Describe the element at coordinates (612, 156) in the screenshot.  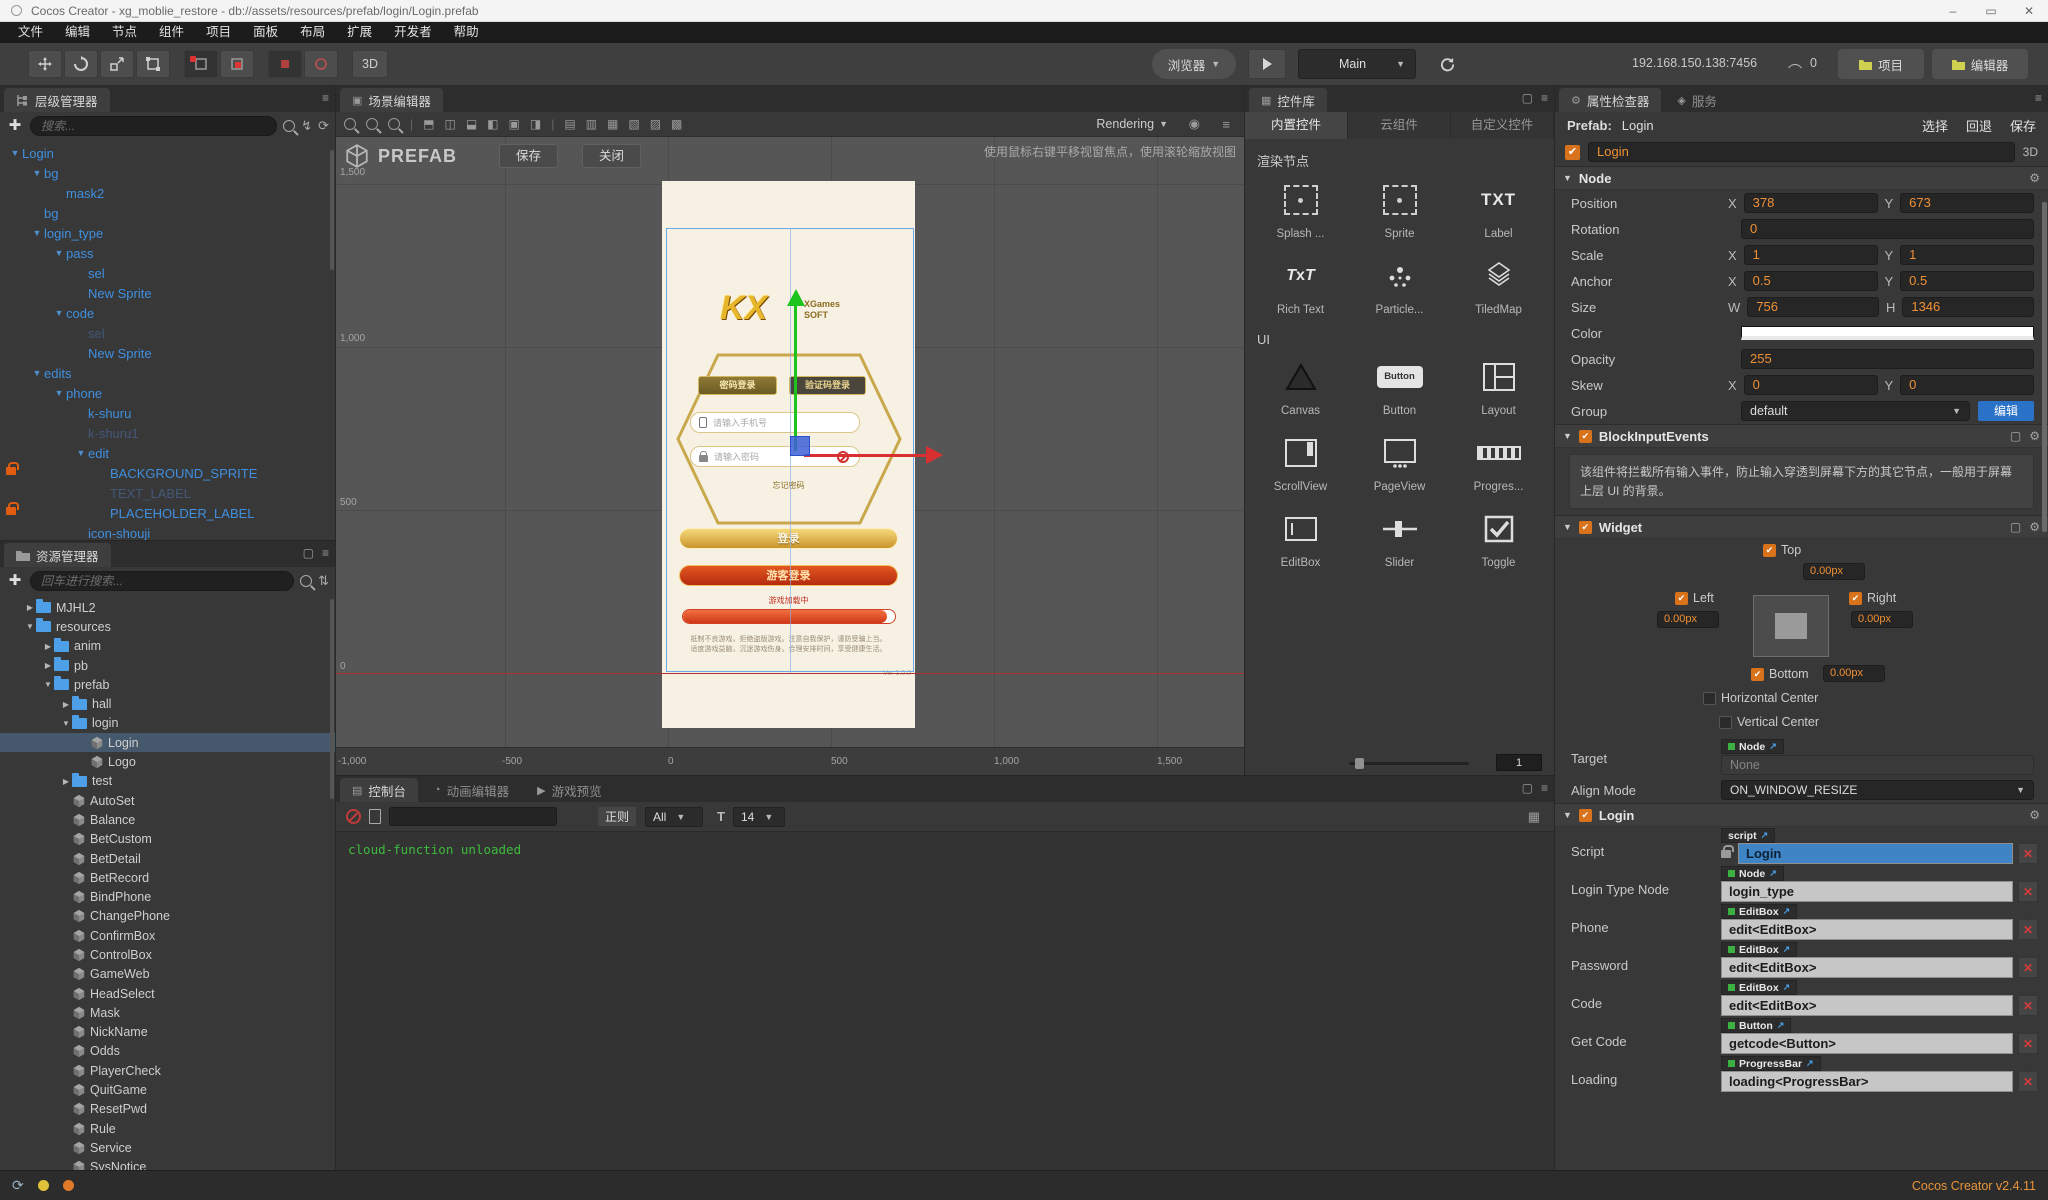
I see `prefab-close-button: 关闭` at that location.